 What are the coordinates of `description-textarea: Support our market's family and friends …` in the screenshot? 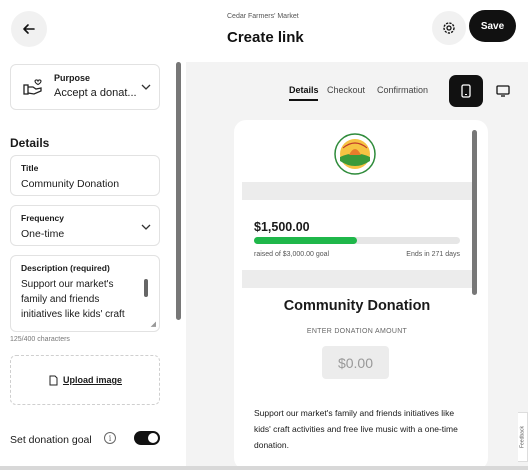 It's located at (77, 300).